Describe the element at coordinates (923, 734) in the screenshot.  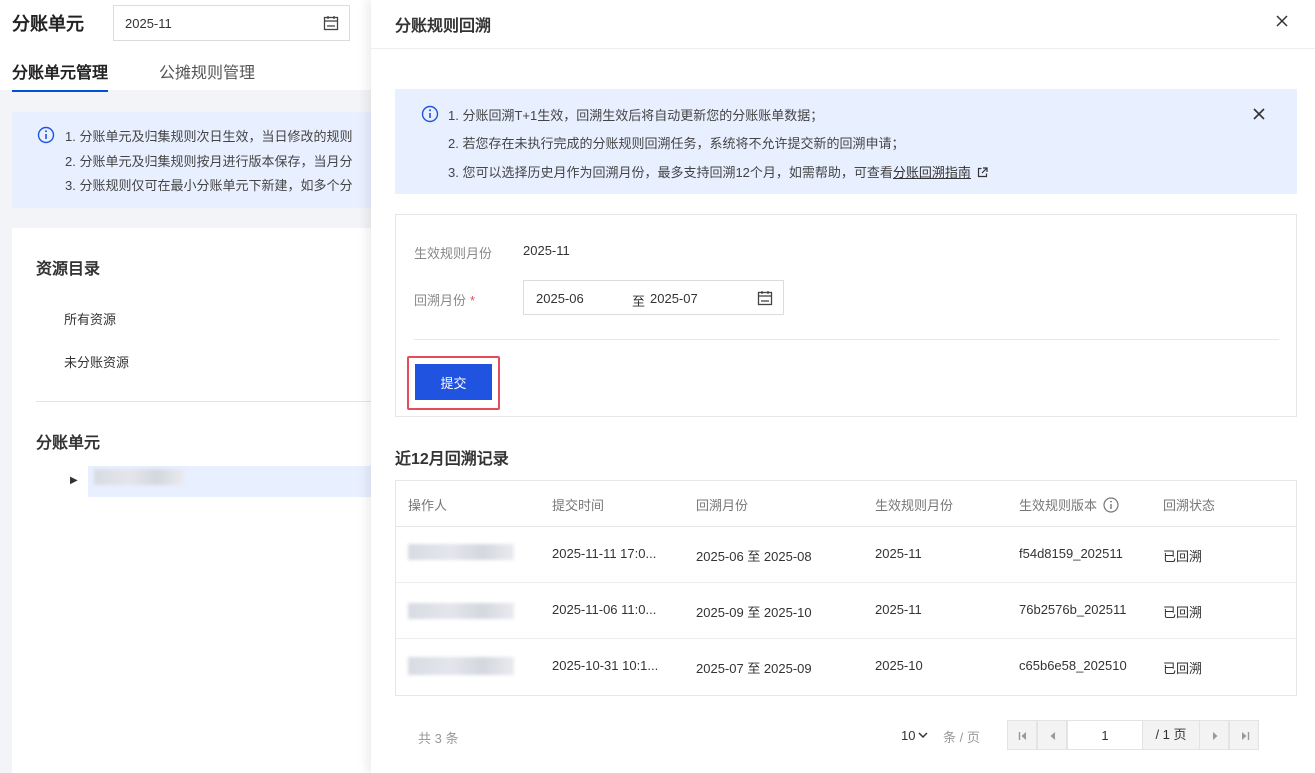
I see `chevron-down-icon` at that location.